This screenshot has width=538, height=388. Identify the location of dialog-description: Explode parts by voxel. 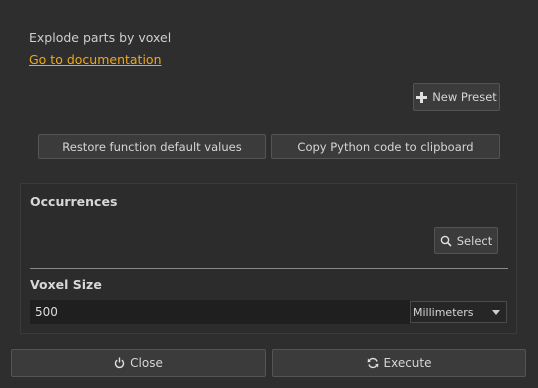
(100, 37).